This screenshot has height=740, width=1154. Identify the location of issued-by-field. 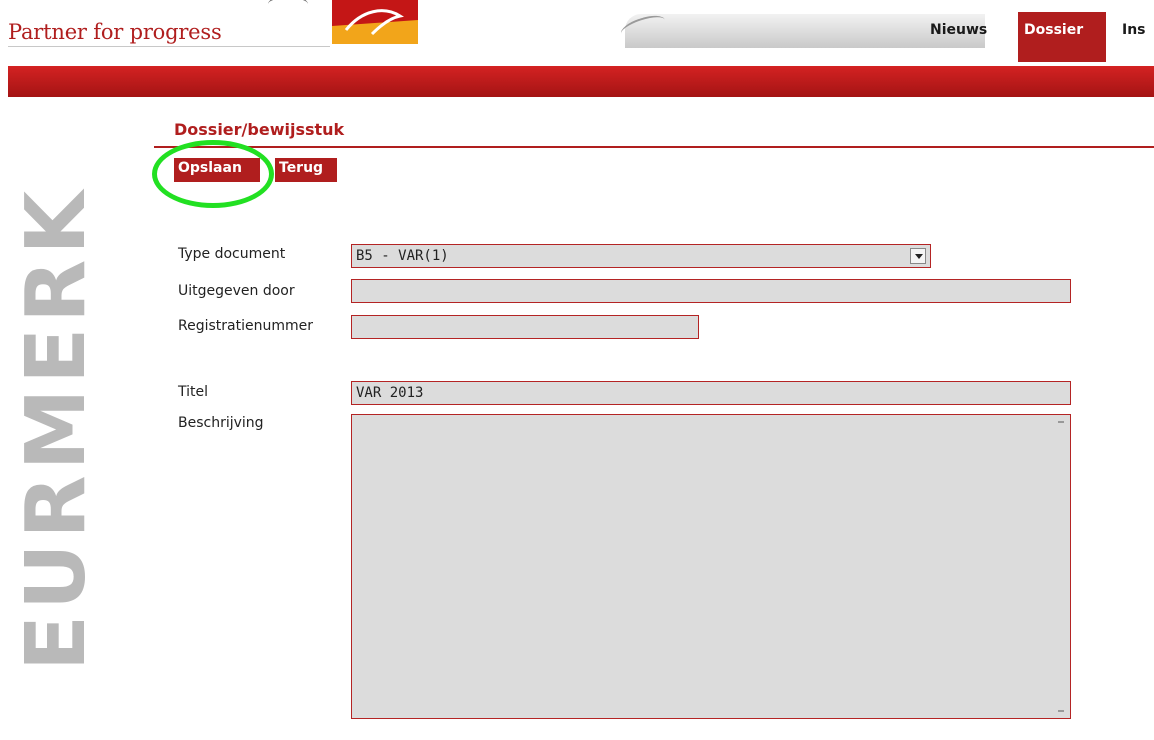
(711, 291).